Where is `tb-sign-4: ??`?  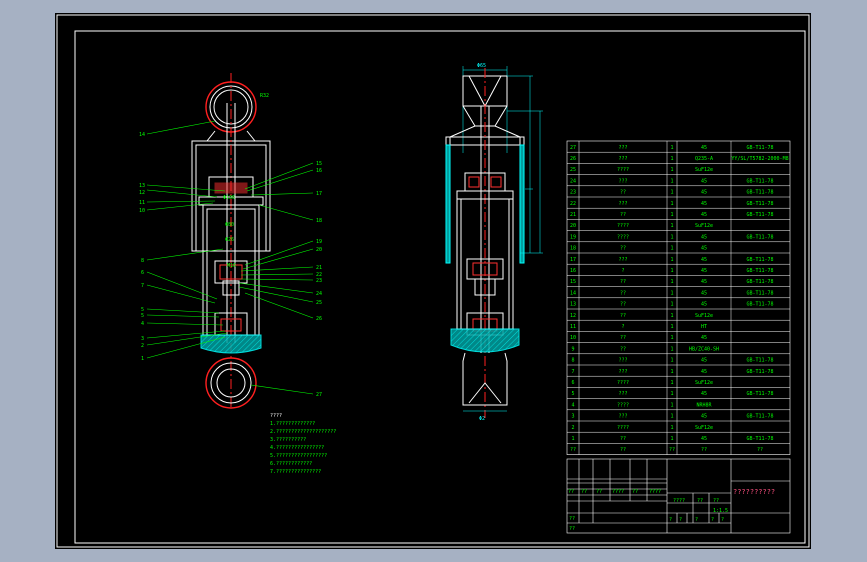
tb-sign-4: ?? is located at coordinates (635, 492).